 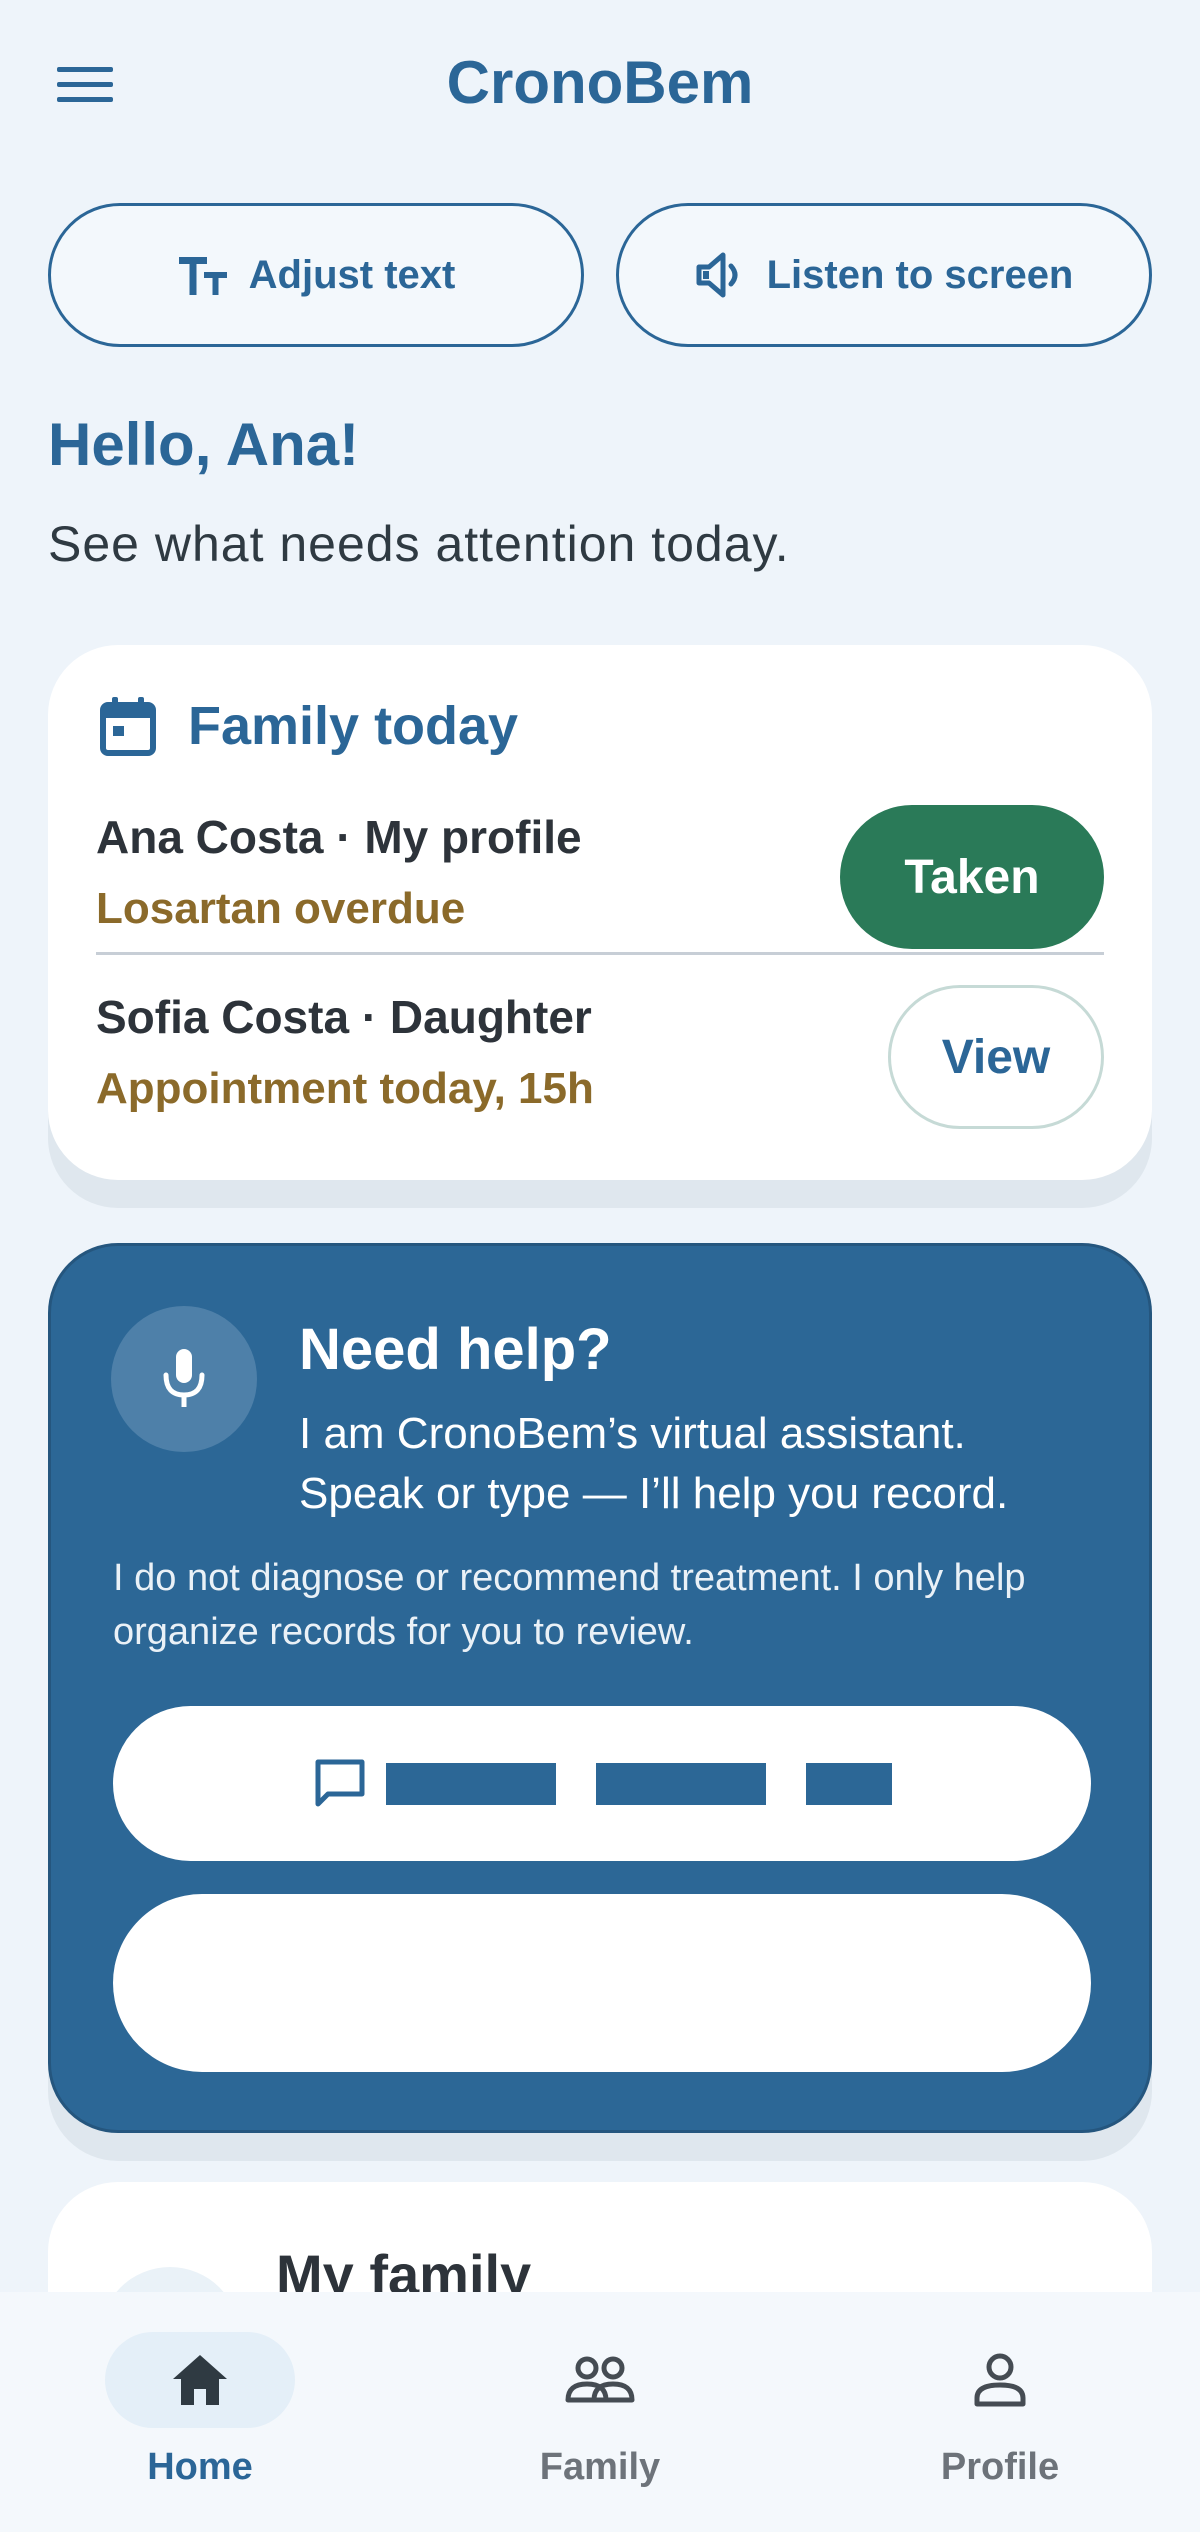 What do you see at coordinates (600, 82) in the screenshot?
I see `app-title: CronoBem` at bounding box center [600, 82].